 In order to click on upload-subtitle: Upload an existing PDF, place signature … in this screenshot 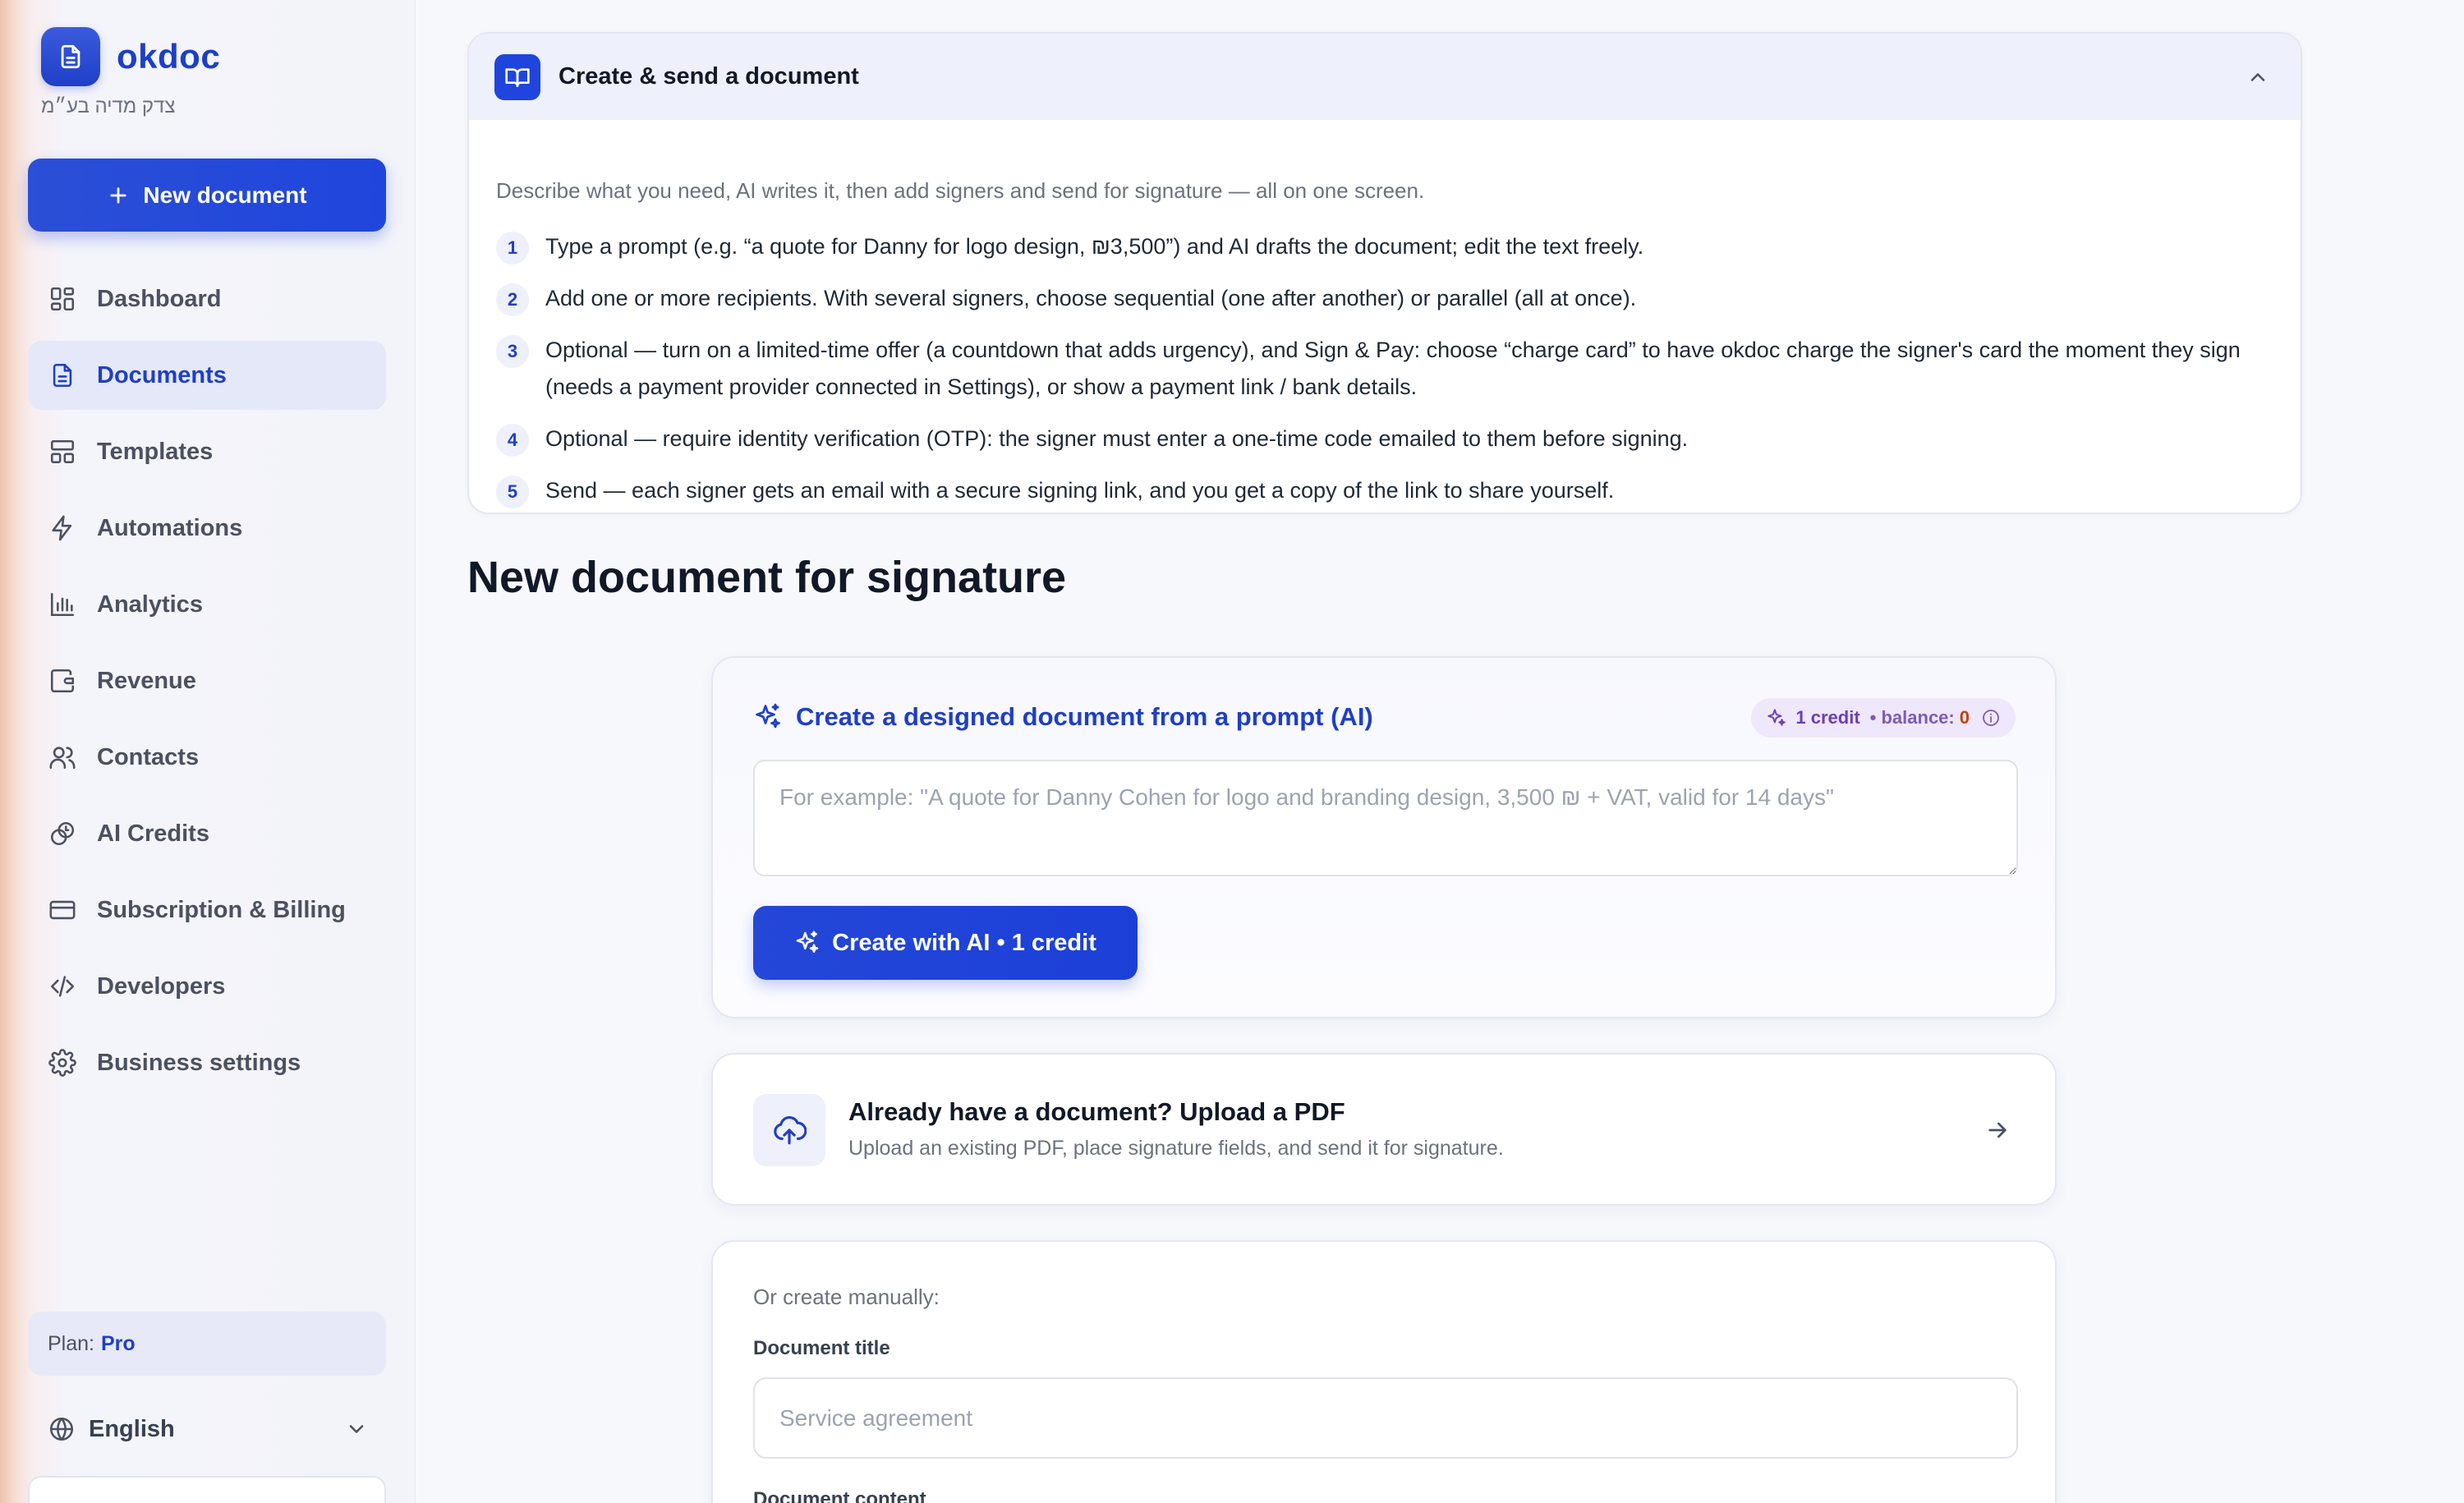, I will do `click(1176, 1148)`.